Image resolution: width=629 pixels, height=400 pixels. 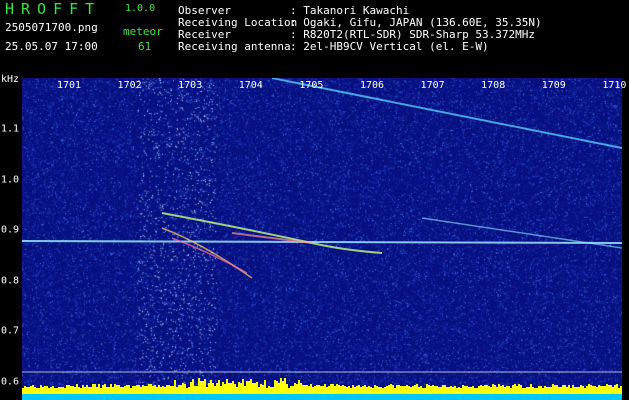 What do you see at coordinates (10, 331) in the screenshot?
I see `y-tick-label: 0.7` at bounding box center [10, 331].